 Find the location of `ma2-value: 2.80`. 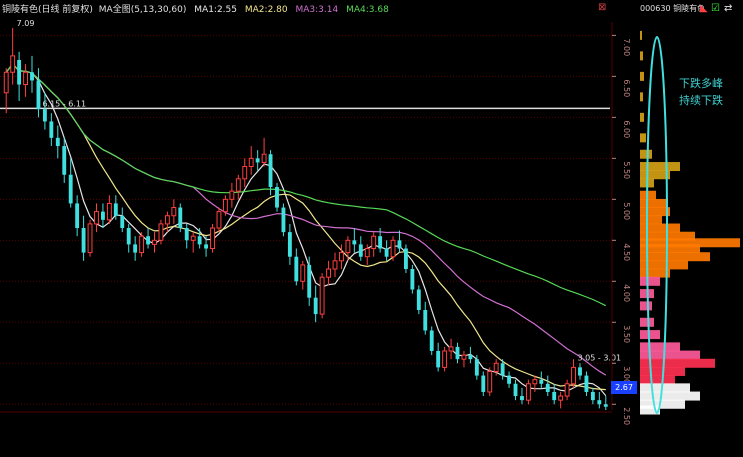

ma2-value: 2.80 is located at coordinates (277, 10).